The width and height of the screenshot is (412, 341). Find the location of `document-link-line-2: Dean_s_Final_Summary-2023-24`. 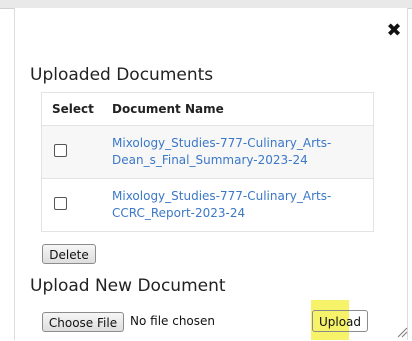

document-link-line-2: Dean_s_Final_Summary-2023-24 is located at coordinates (210, 160).